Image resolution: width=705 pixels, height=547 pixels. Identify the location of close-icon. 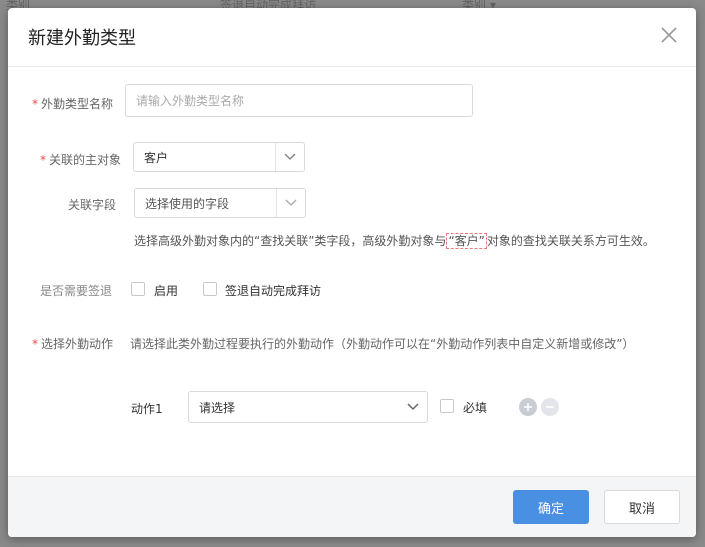
(669, 35).